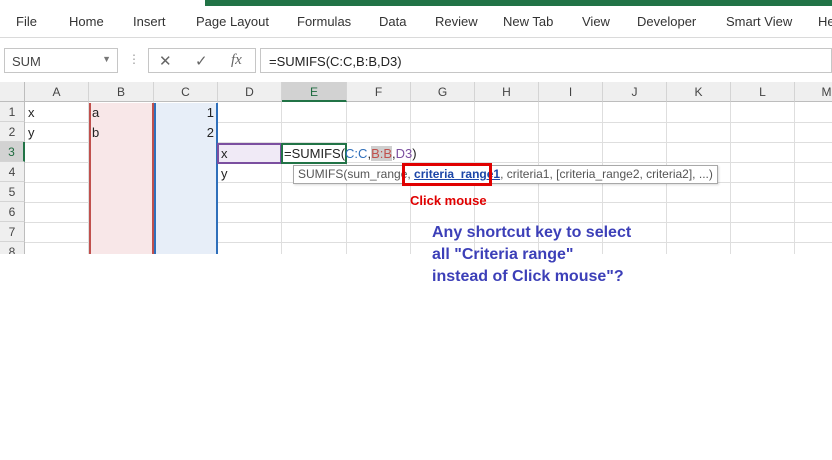  Describe the element at coordinates (134, 59) in the screenshot. I see `drag-handle-icon: ⋮` at that location.